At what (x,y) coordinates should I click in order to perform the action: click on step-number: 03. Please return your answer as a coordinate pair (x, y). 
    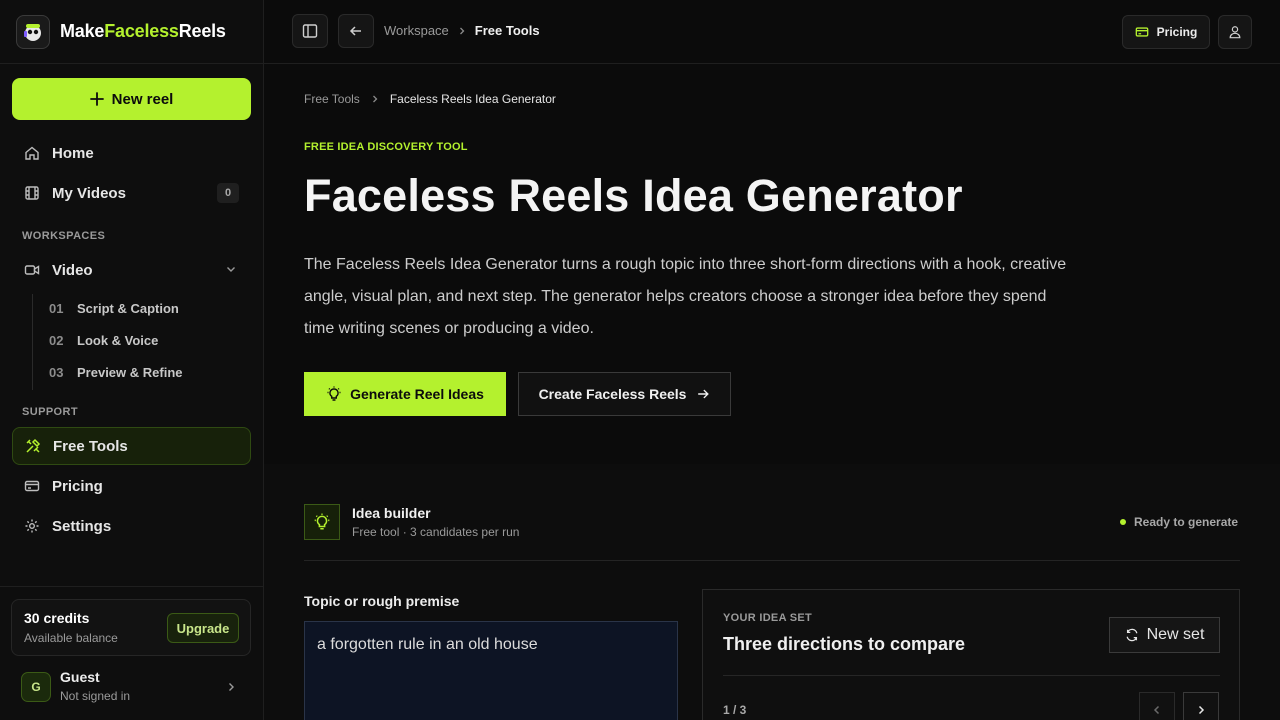
    Looking at the image, I should click on (56, 372).